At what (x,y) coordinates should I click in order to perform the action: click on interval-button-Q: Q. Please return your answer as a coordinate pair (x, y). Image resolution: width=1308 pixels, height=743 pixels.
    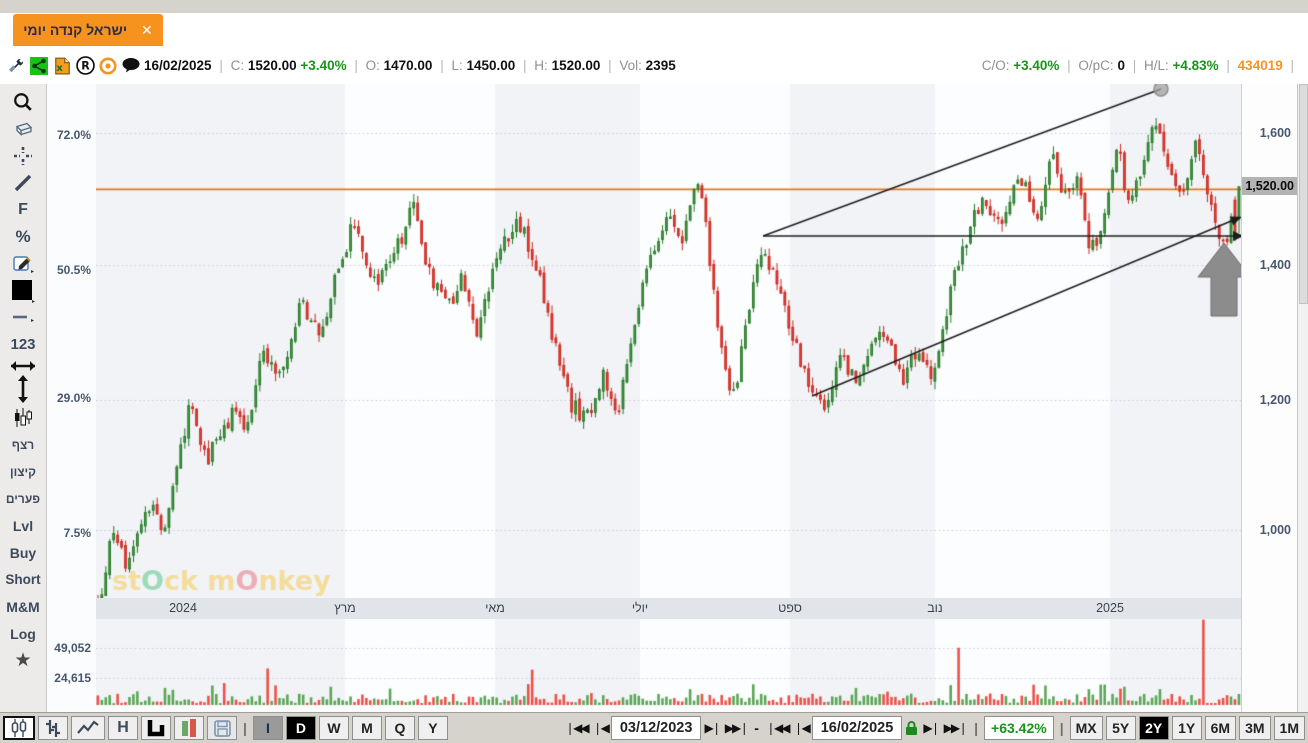
    Looking at the image, I should click on (399, 728).